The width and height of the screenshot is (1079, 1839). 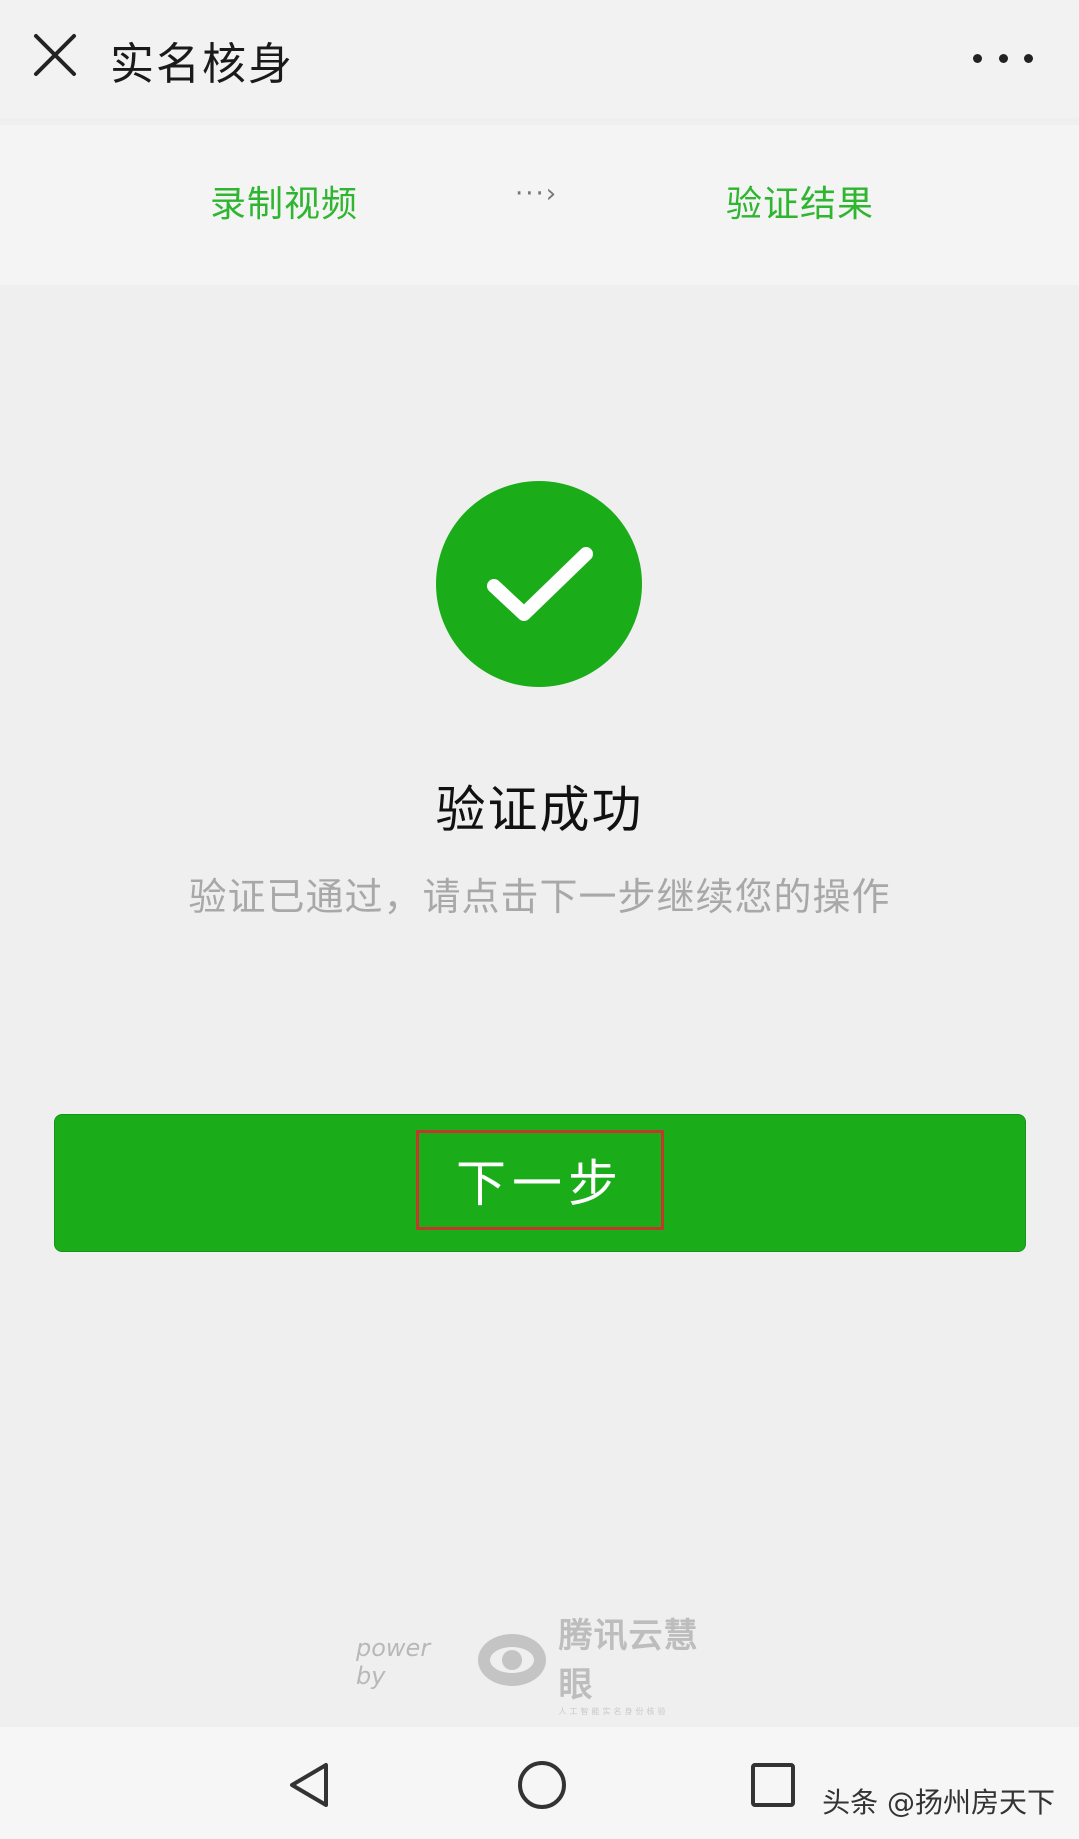 I want to click on back-triangle-icon, so click(x=310, y=1787).